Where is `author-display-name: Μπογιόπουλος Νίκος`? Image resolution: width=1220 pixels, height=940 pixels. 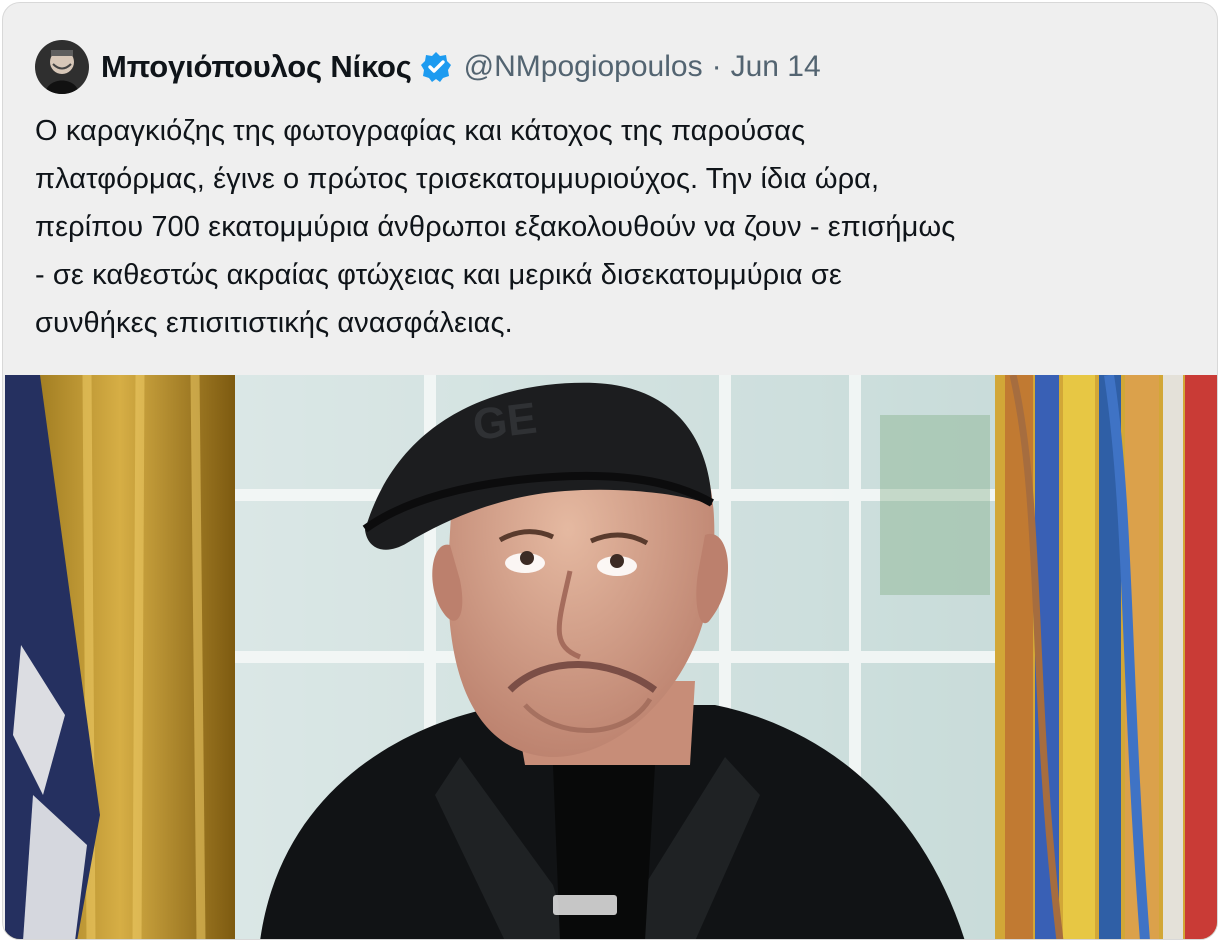
author-display-name: Μπογιόπουλος Νίκος is located at coordinates (256, 67).